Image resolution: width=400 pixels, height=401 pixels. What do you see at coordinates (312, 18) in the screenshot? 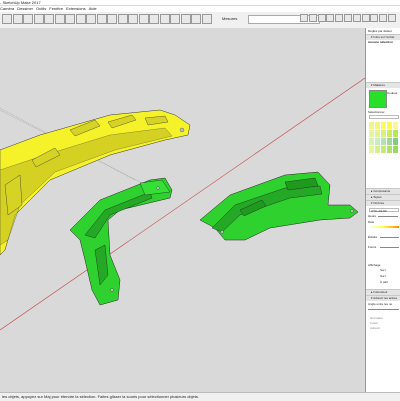
I see `warehouse-icon` at bounding box center [312, 18].